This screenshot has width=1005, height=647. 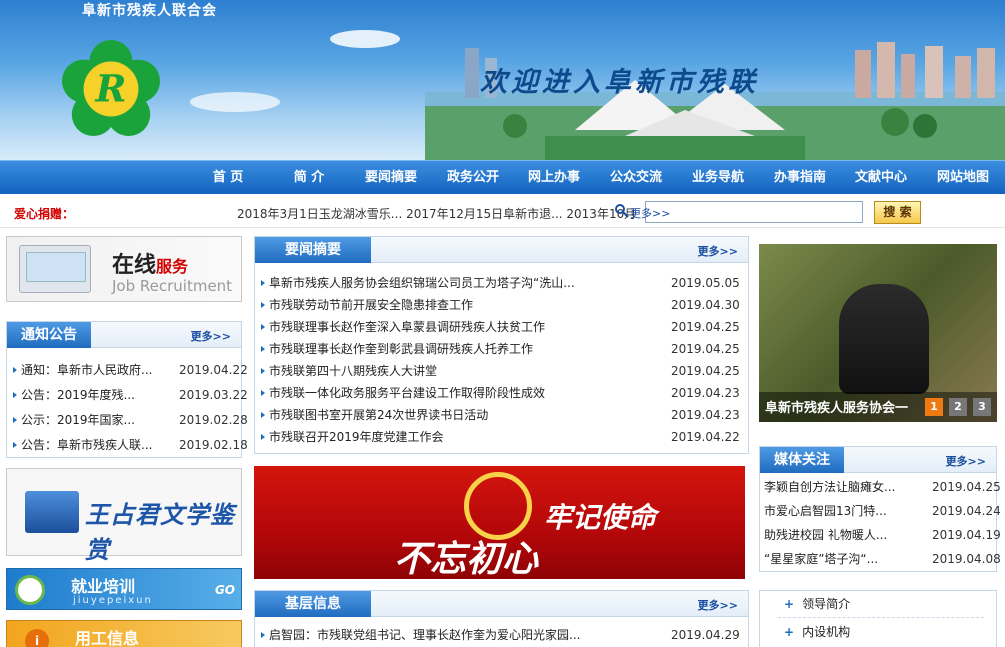 What do you see at coordinates (228, 178) in the screenshot?
I see `nav-home: 首 页` at bounding box center [228, 178].